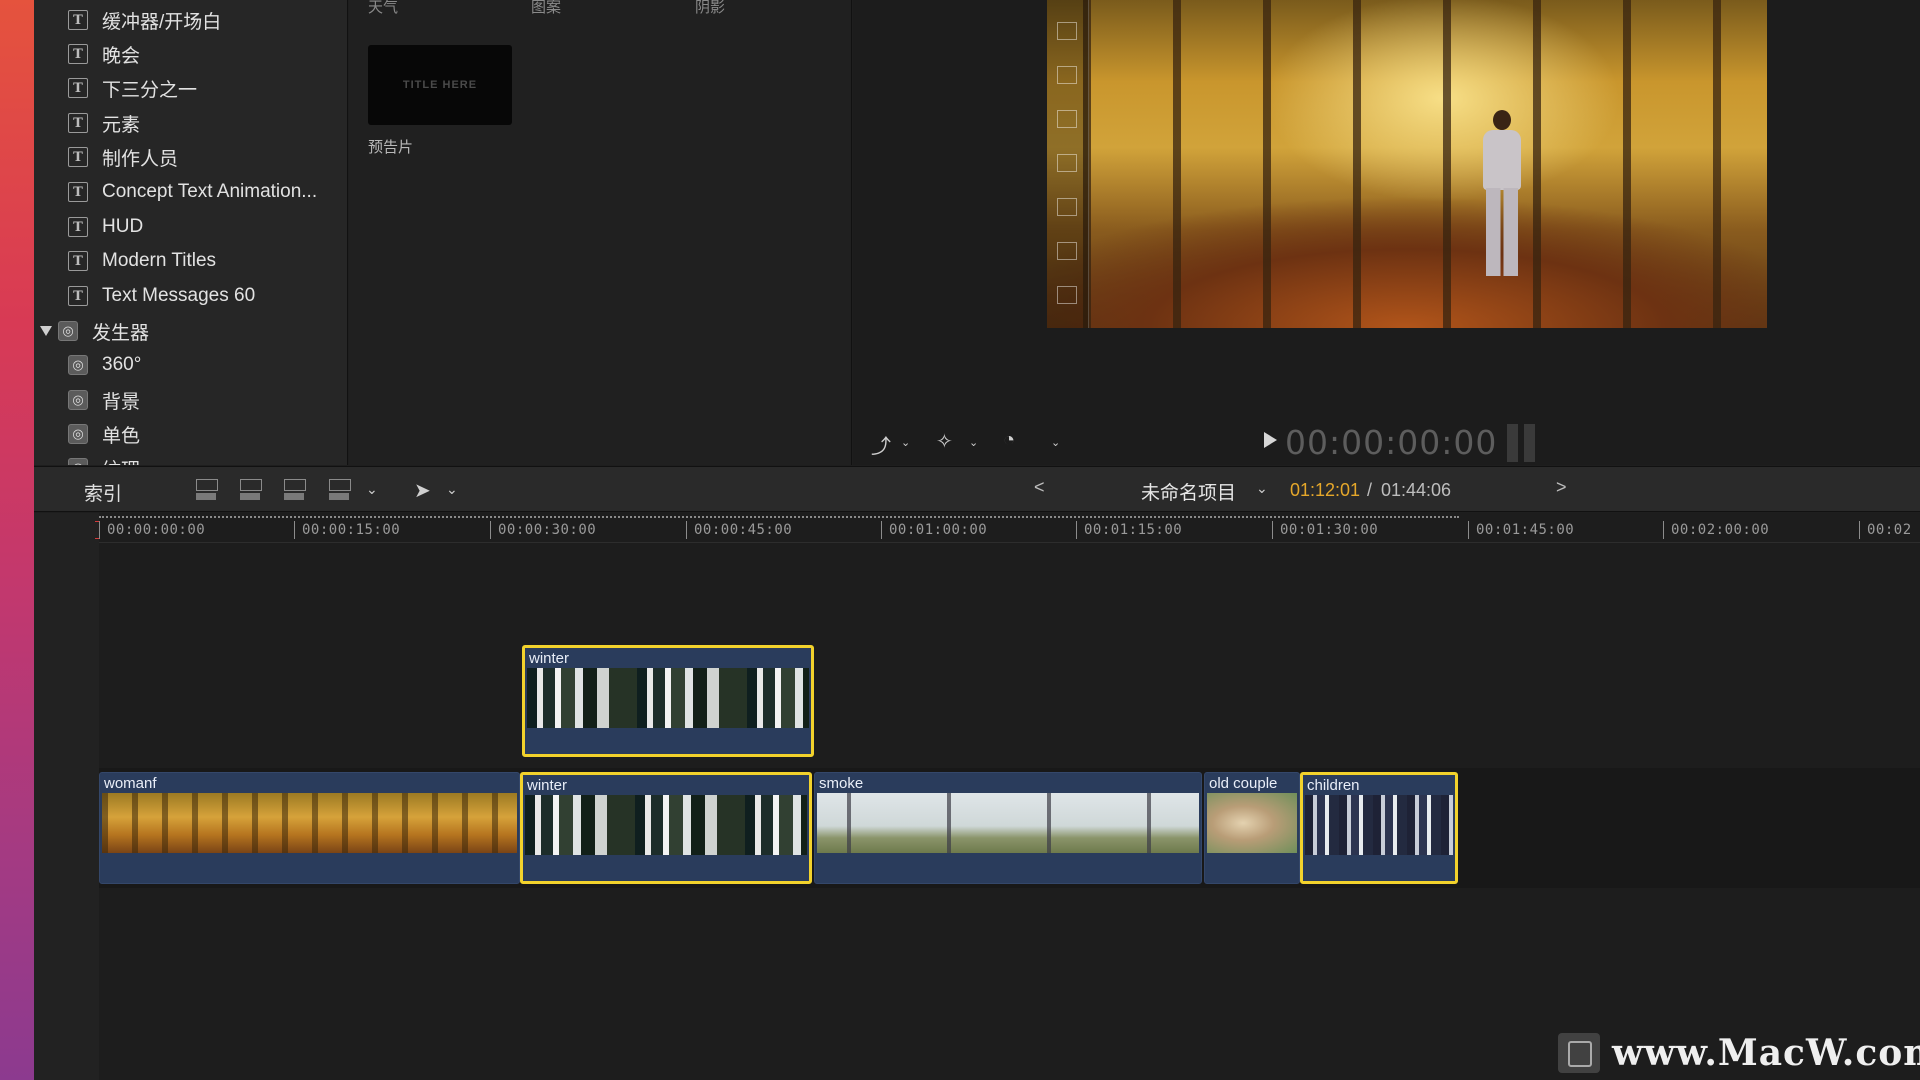 The image size is (1920, 1080). What do you see at coordinates (121, 402) in the screenshot?
I see `sidebar-item-label: 背景` at bounding box center [121, 402].